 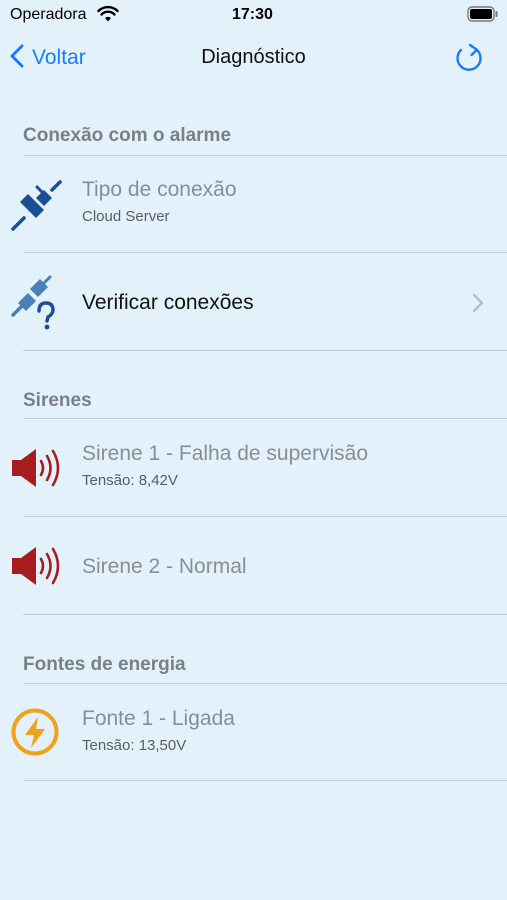 I want to click on refresh-button, so click(x=469, y=60).